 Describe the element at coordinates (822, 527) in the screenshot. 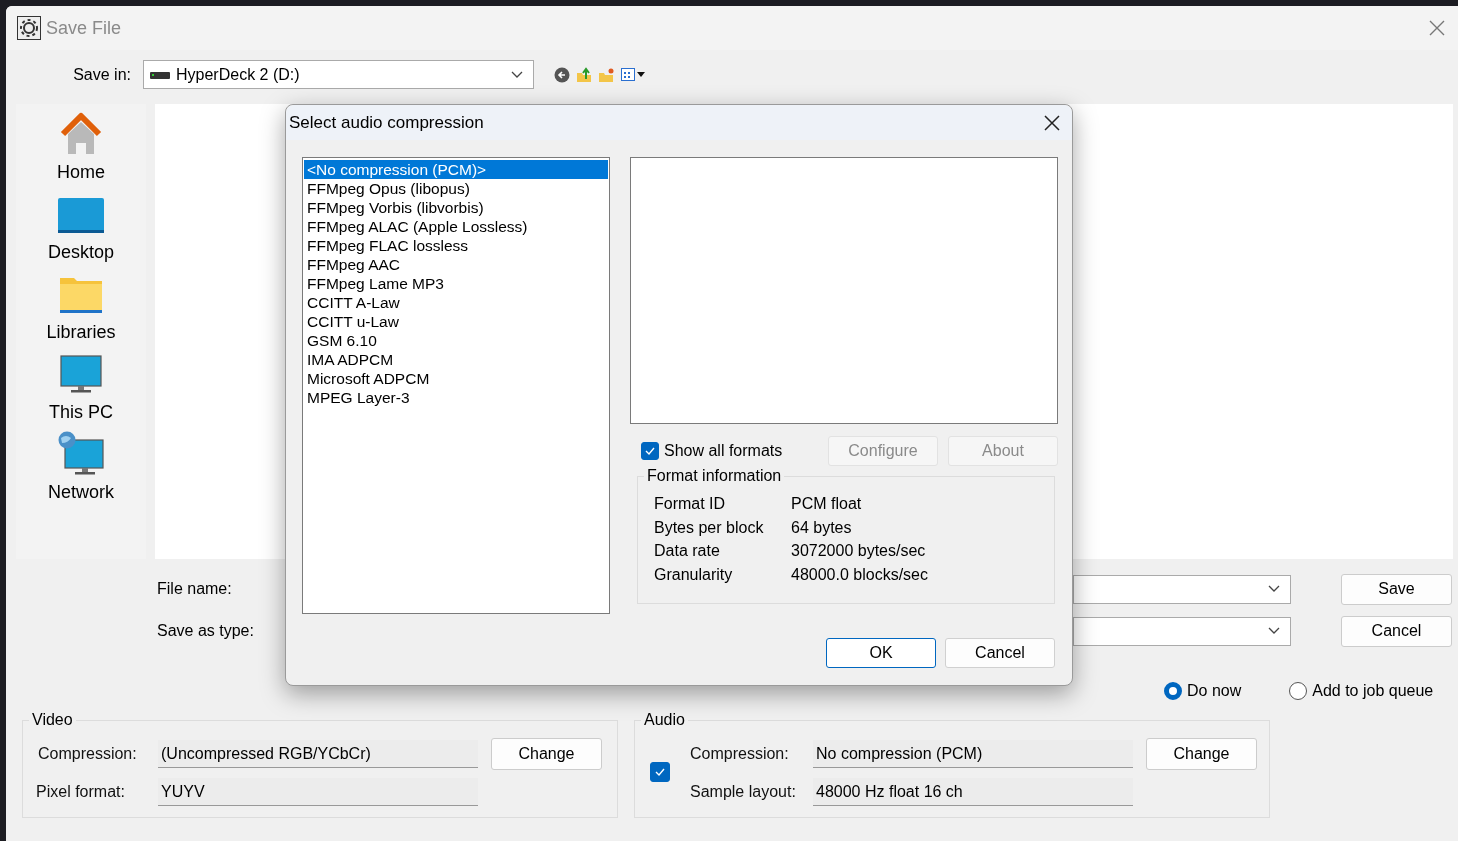

I see `info-value: 64 bytes` at that location.